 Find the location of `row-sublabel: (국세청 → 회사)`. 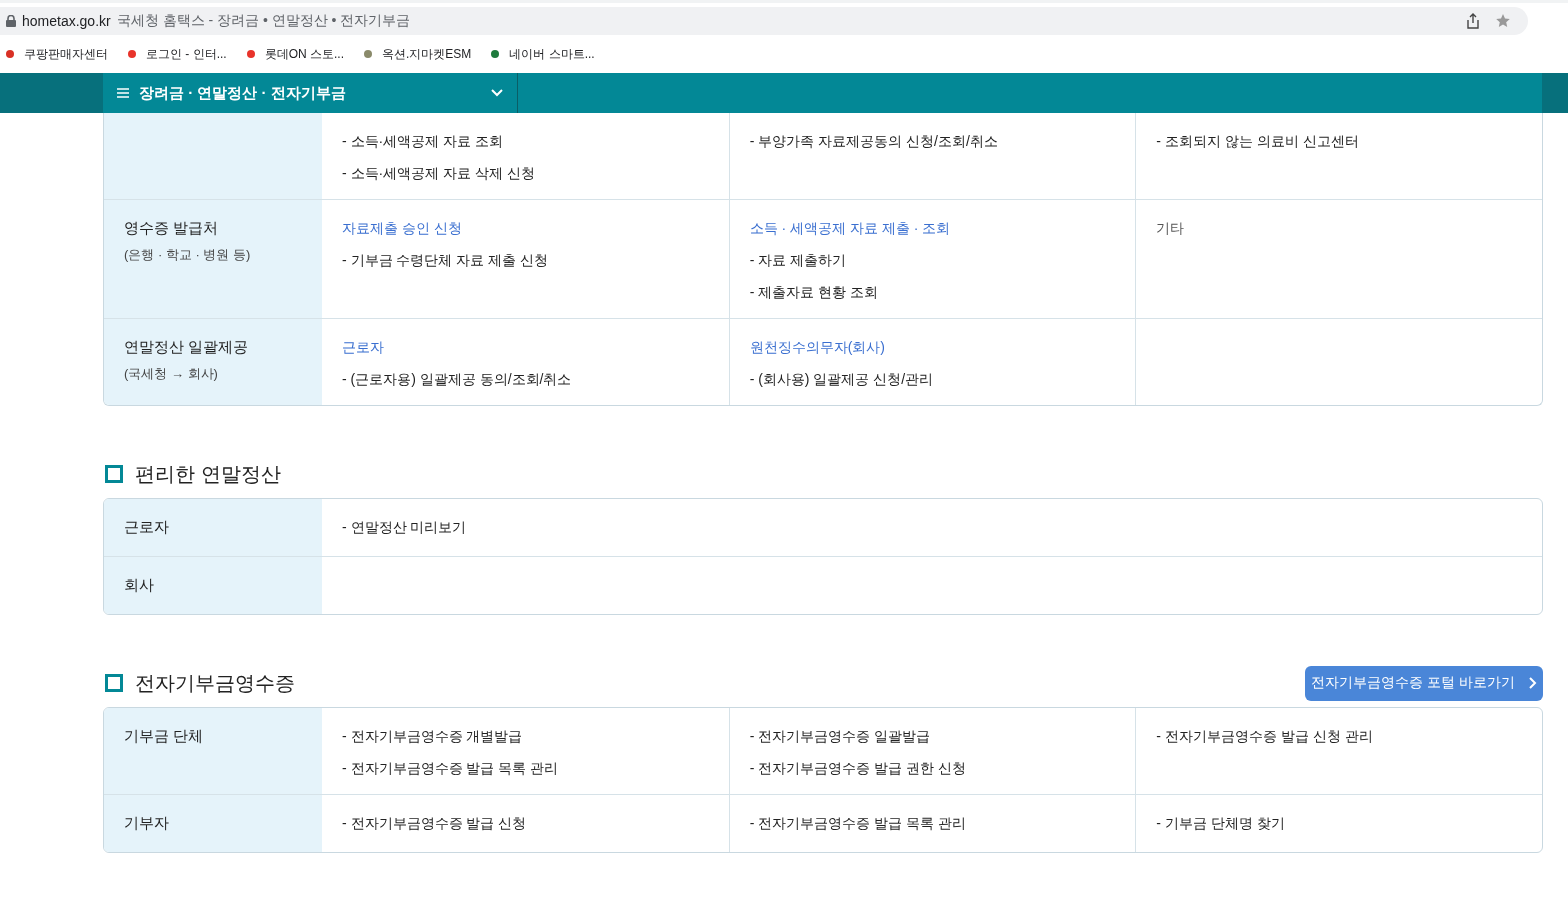

row-sublabel: (국세청 → 회사) is located at coordinates (171, 374).